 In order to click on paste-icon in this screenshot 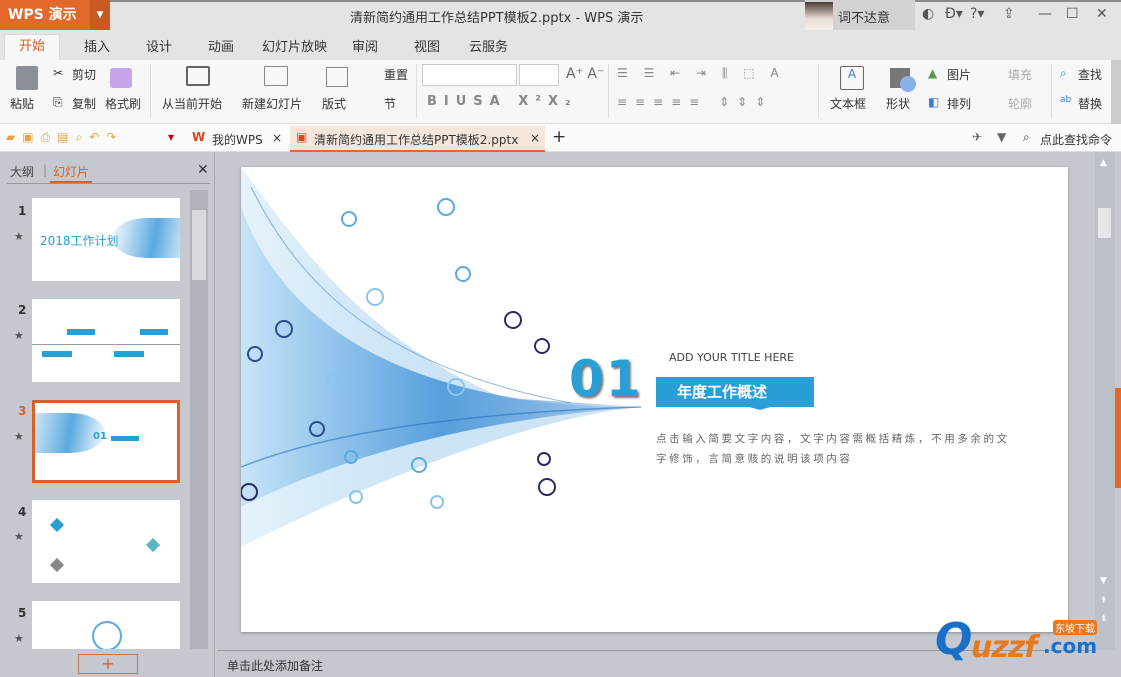, I will do `click(27, 78)`.